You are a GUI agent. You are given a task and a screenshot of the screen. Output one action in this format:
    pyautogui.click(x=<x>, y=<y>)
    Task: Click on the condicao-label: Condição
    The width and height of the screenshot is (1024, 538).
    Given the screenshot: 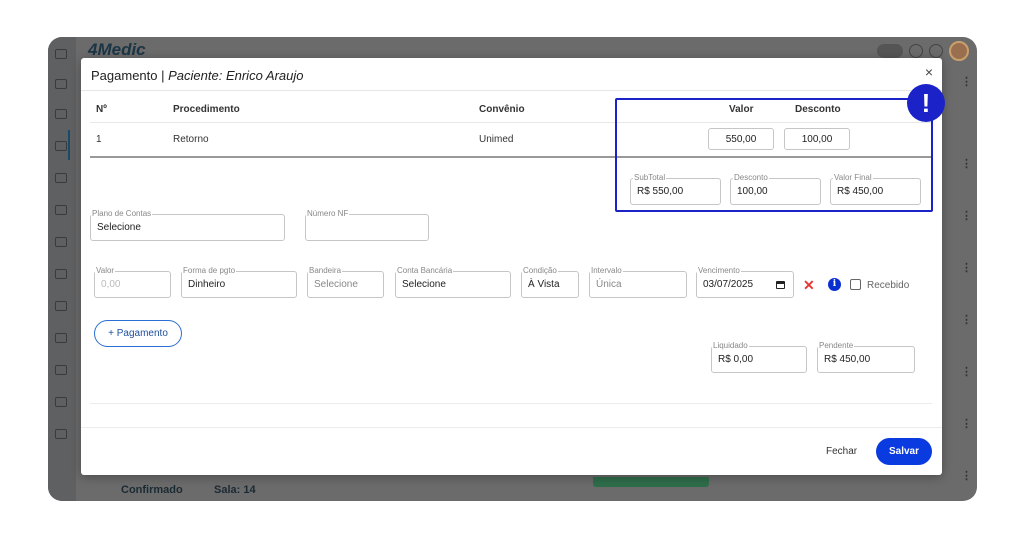 What is the action you would take?
    pyautogui.click(x=540, y=270)
    